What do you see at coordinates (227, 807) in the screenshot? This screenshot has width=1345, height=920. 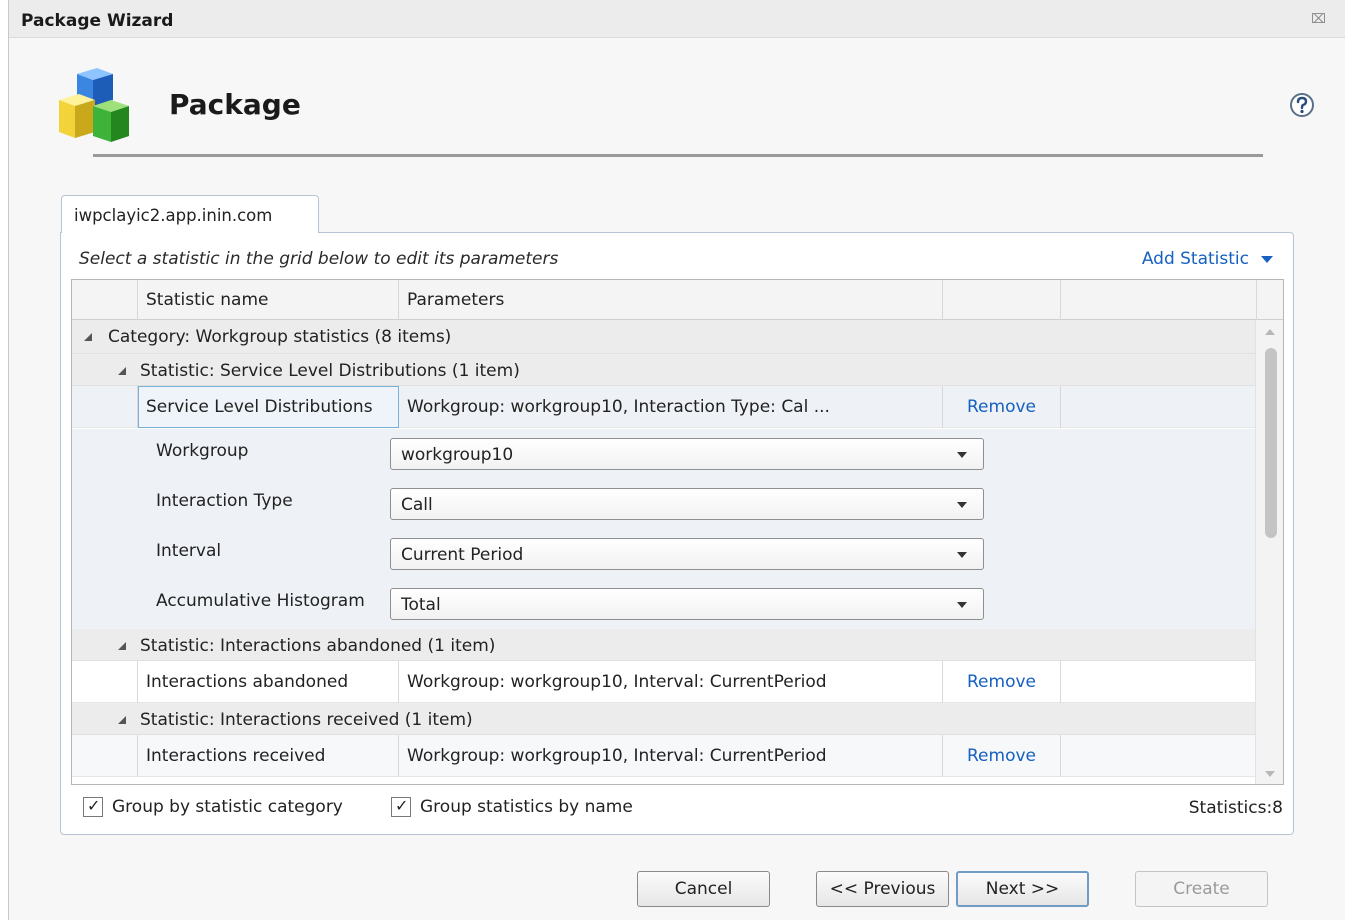 I see `group-by-category-label: Group by statistic category` at bounding box center [227, 807].